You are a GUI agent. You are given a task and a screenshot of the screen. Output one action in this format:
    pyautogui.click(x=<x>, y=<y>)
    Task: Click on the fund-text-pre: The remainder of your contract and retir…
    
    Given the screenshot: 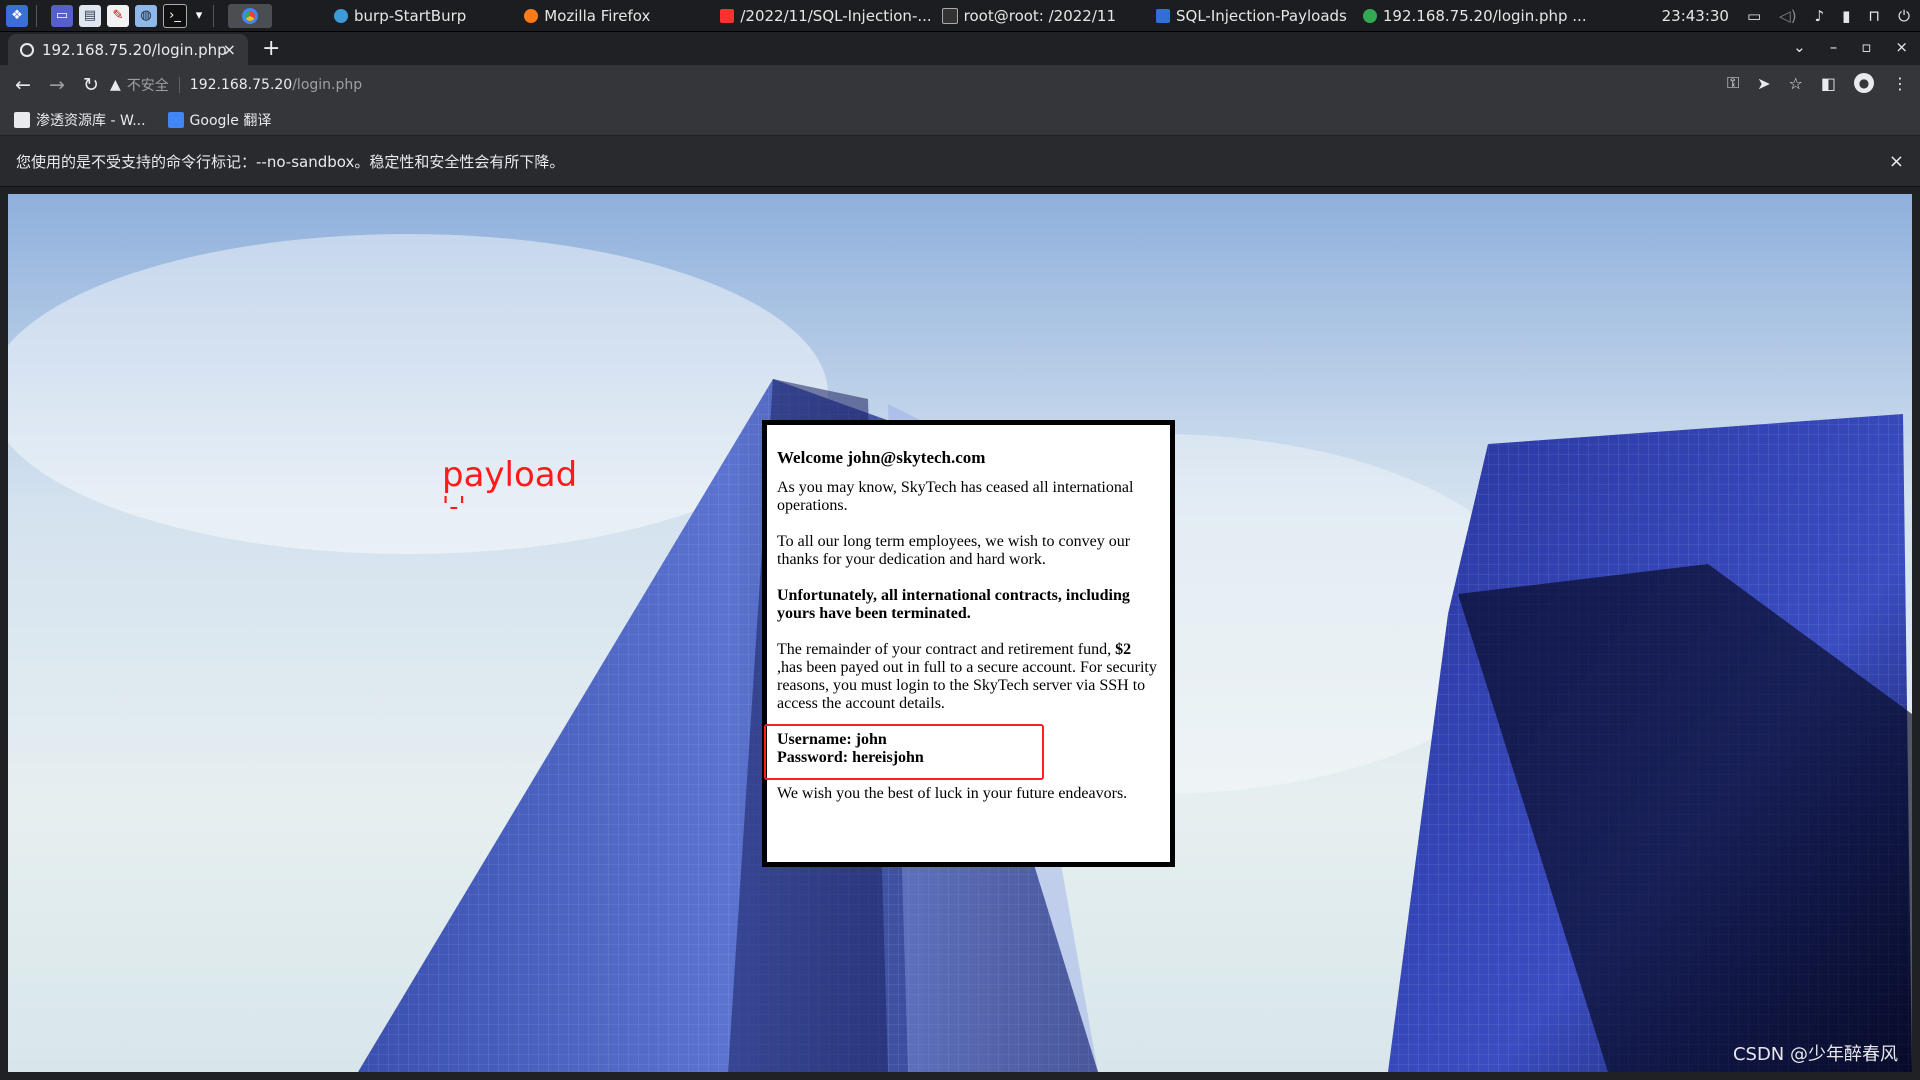 What is the action you would take?
    pyautogui.click(x=946, y=649)
    